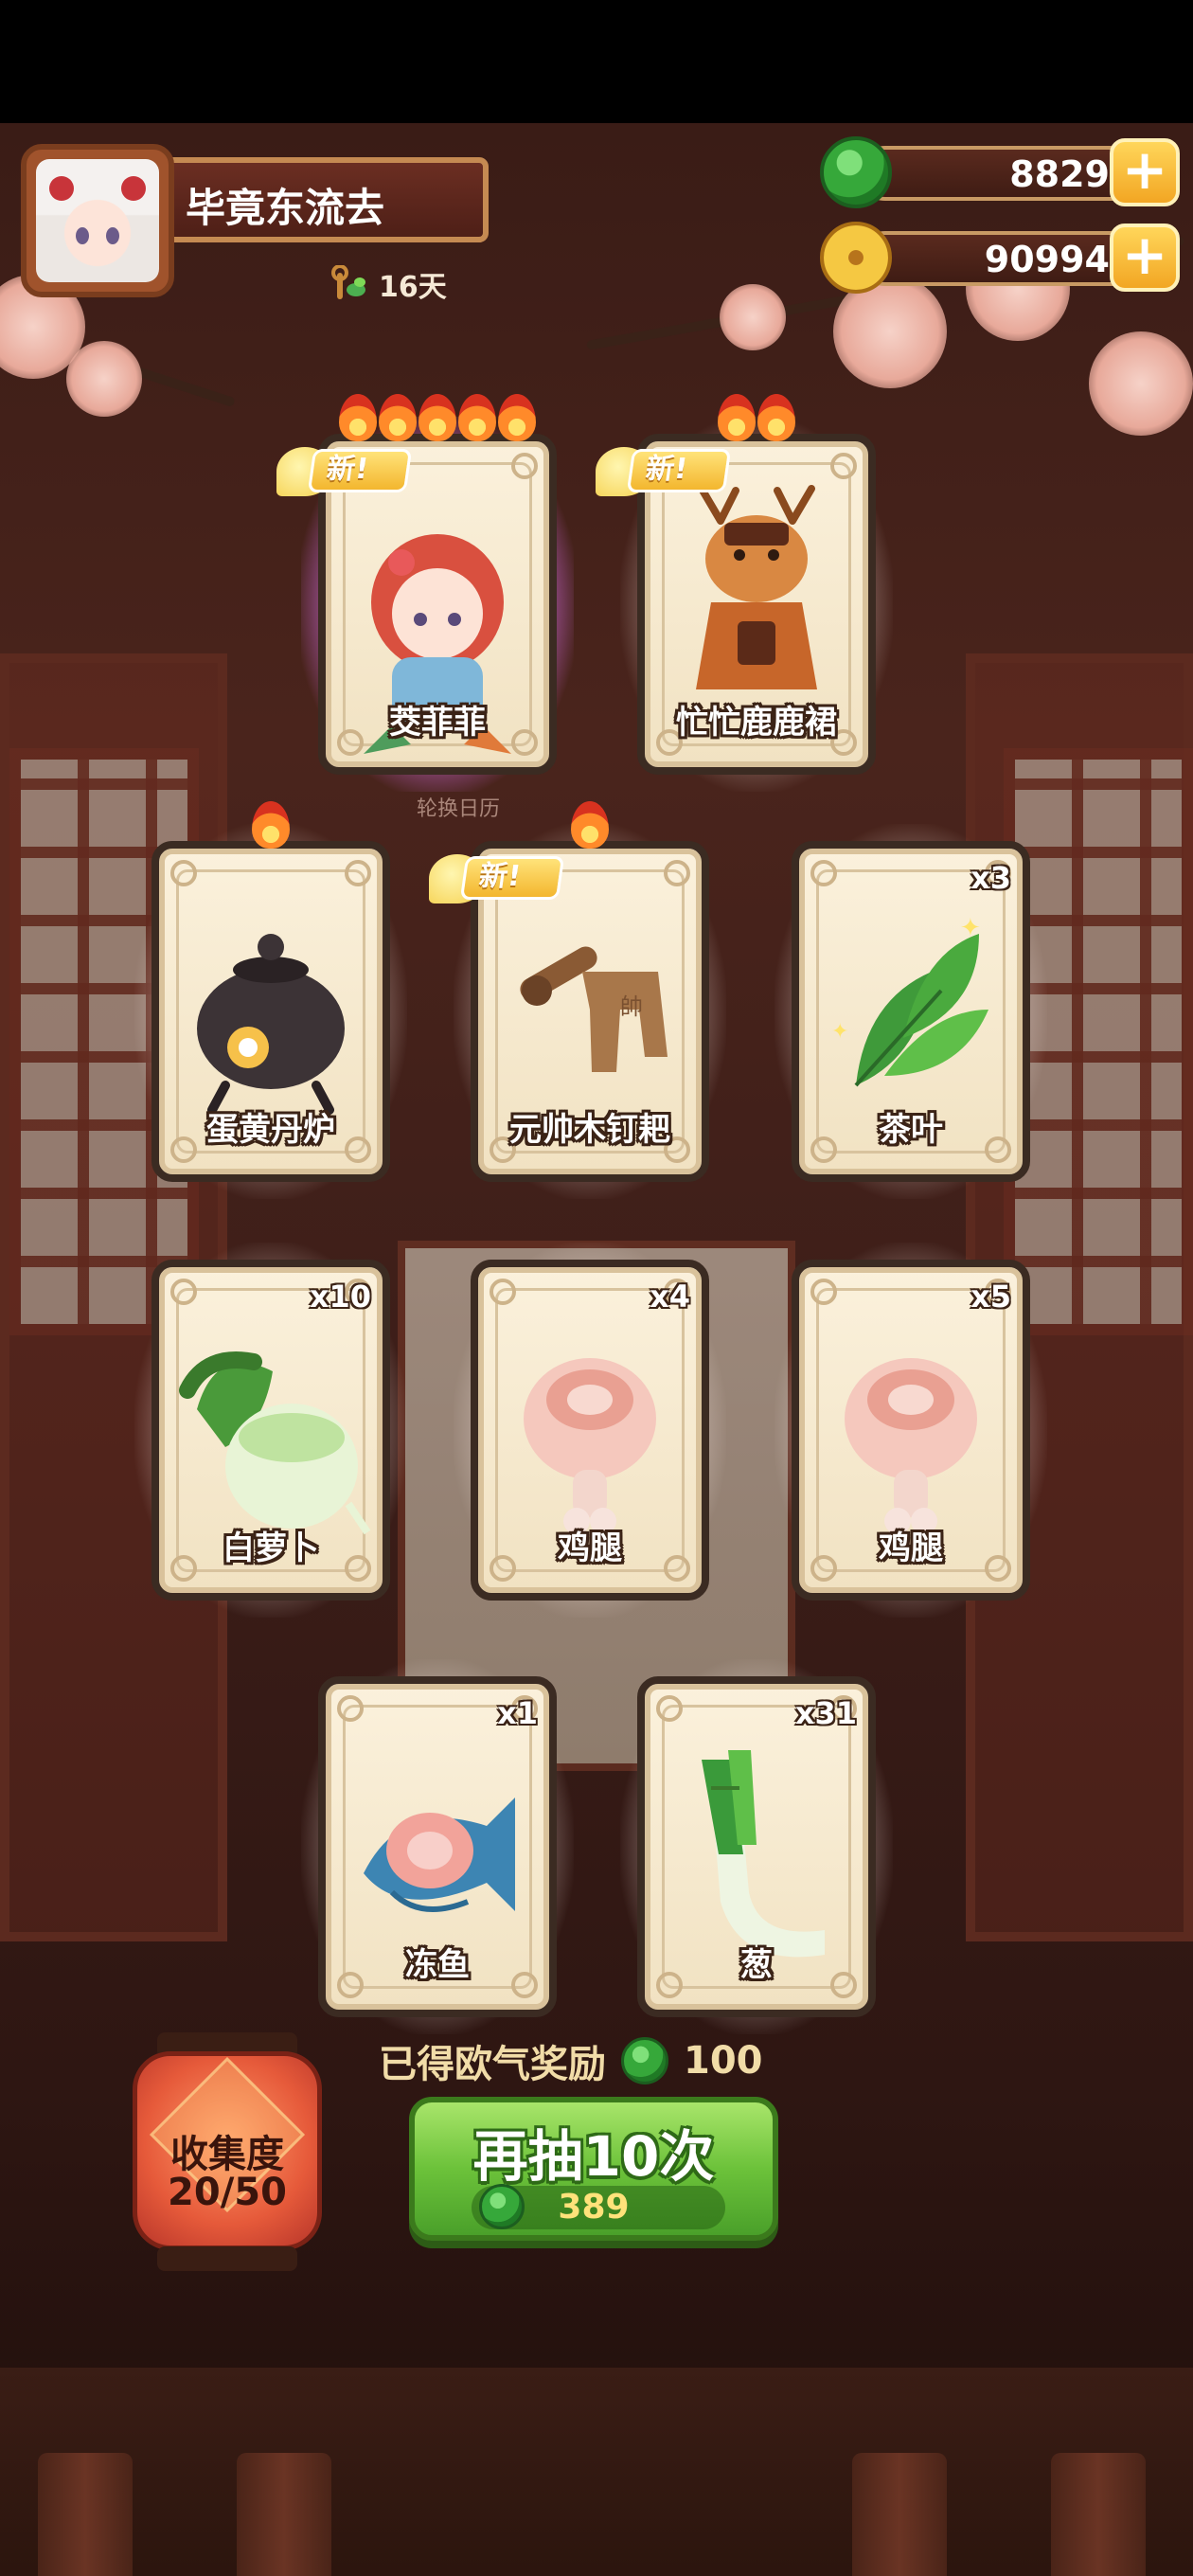  What do you see at coordinates (723, 2061) in the screenshot?
I see `reward-value: 100` at bounding box center [723, 2061].